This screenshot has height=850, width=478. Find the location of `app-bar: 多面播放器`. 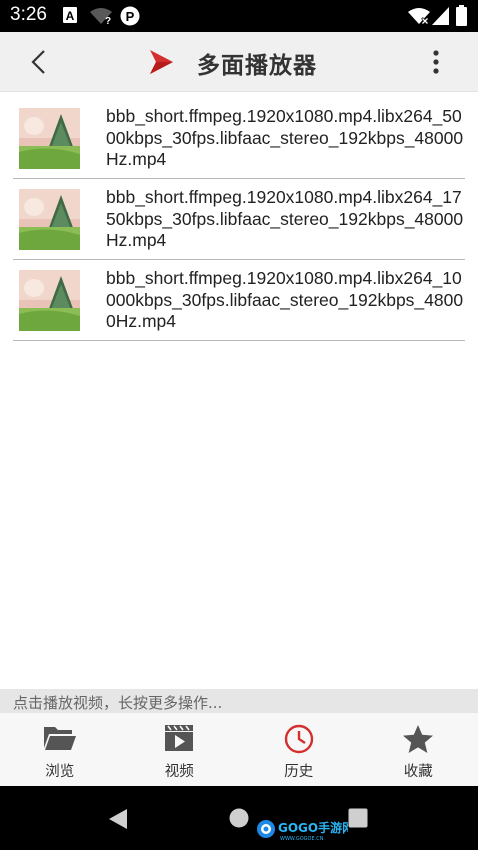

app-bar: 多面播放器 is located at coordinates (239, 62).